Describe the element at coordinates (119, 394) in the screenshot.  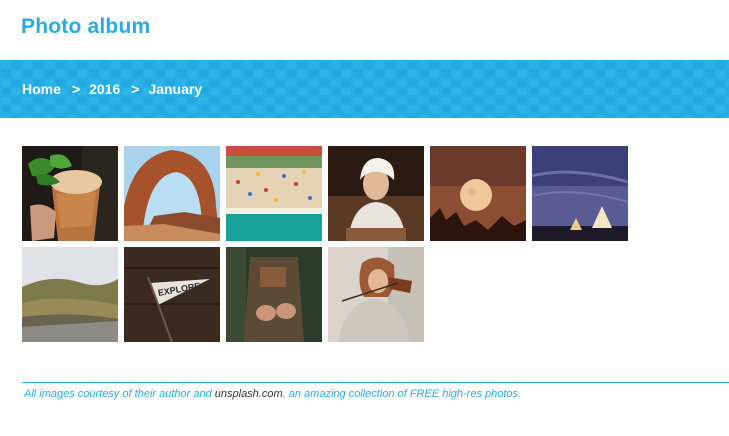
I see `credits-text-before: All images courtesy of their author and` at that location.